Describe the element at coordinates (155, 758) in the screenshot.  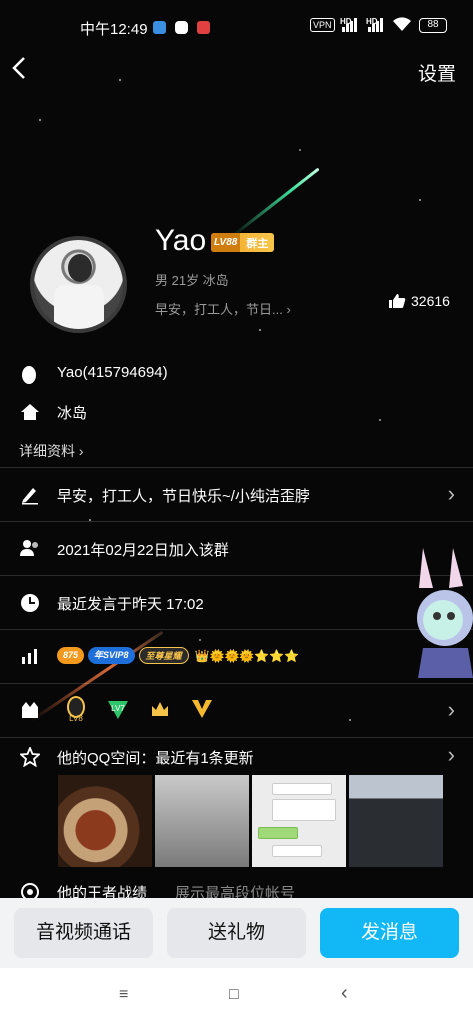
I see `qzone-text: 他的QQ空间：最近有1条更新` at that location.